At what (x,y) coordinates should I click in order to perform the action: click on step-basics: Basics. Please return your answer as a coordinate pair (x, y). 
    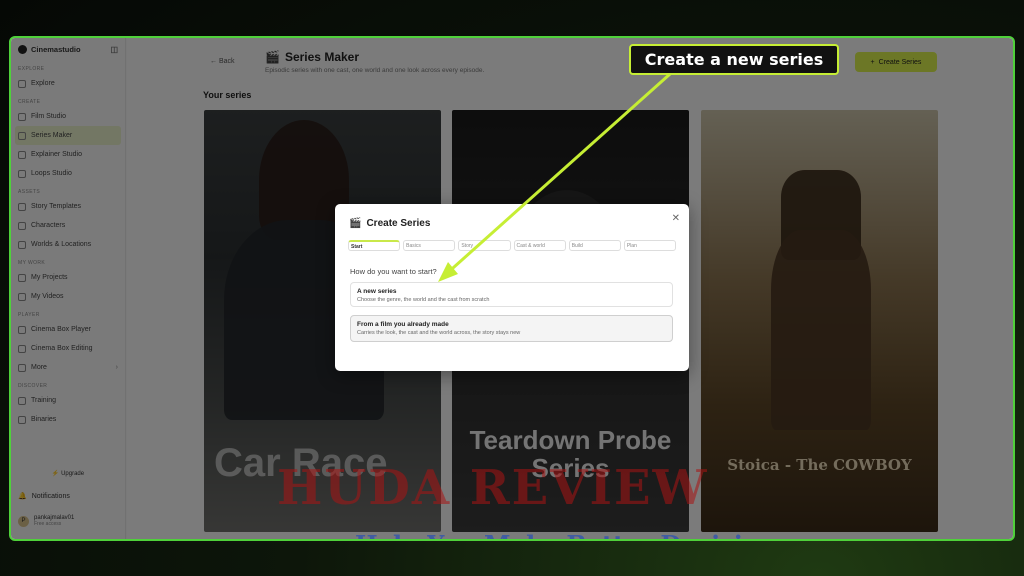
    Looking at the image, I should click on (429, 245).